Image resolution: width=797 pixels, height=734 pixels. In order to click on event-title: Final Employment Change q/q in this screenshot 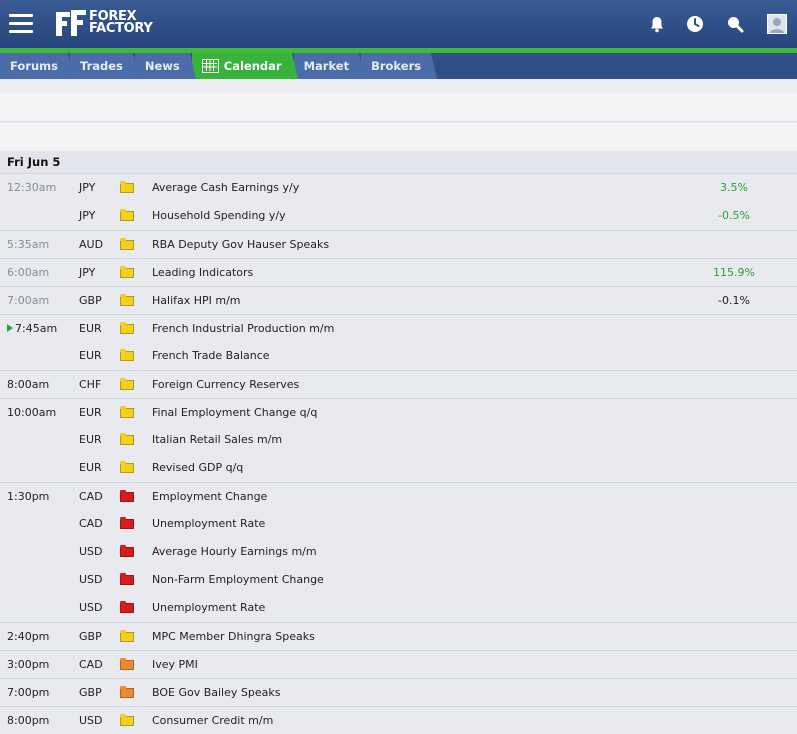, I will do `click(234, 413)`.